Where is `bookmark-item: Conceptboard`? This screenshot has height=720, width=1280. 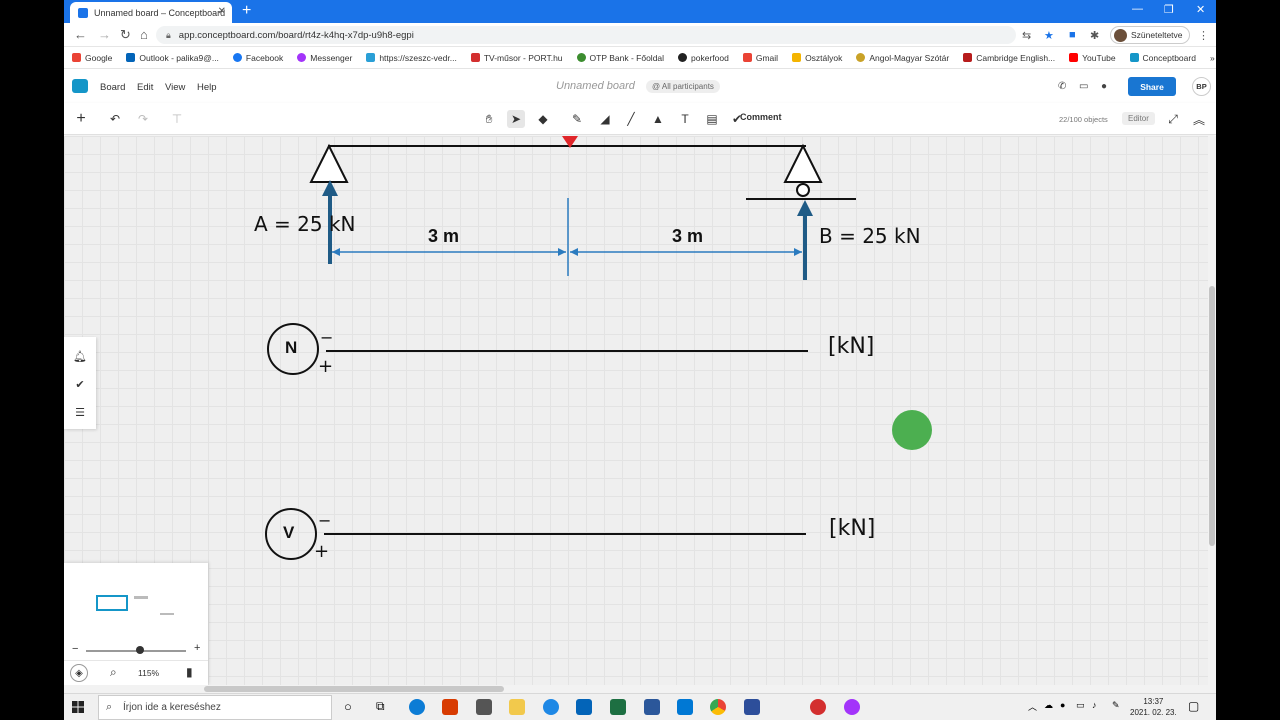
bookmark-item: Conceptboard is located at coordinates (1162, 58).